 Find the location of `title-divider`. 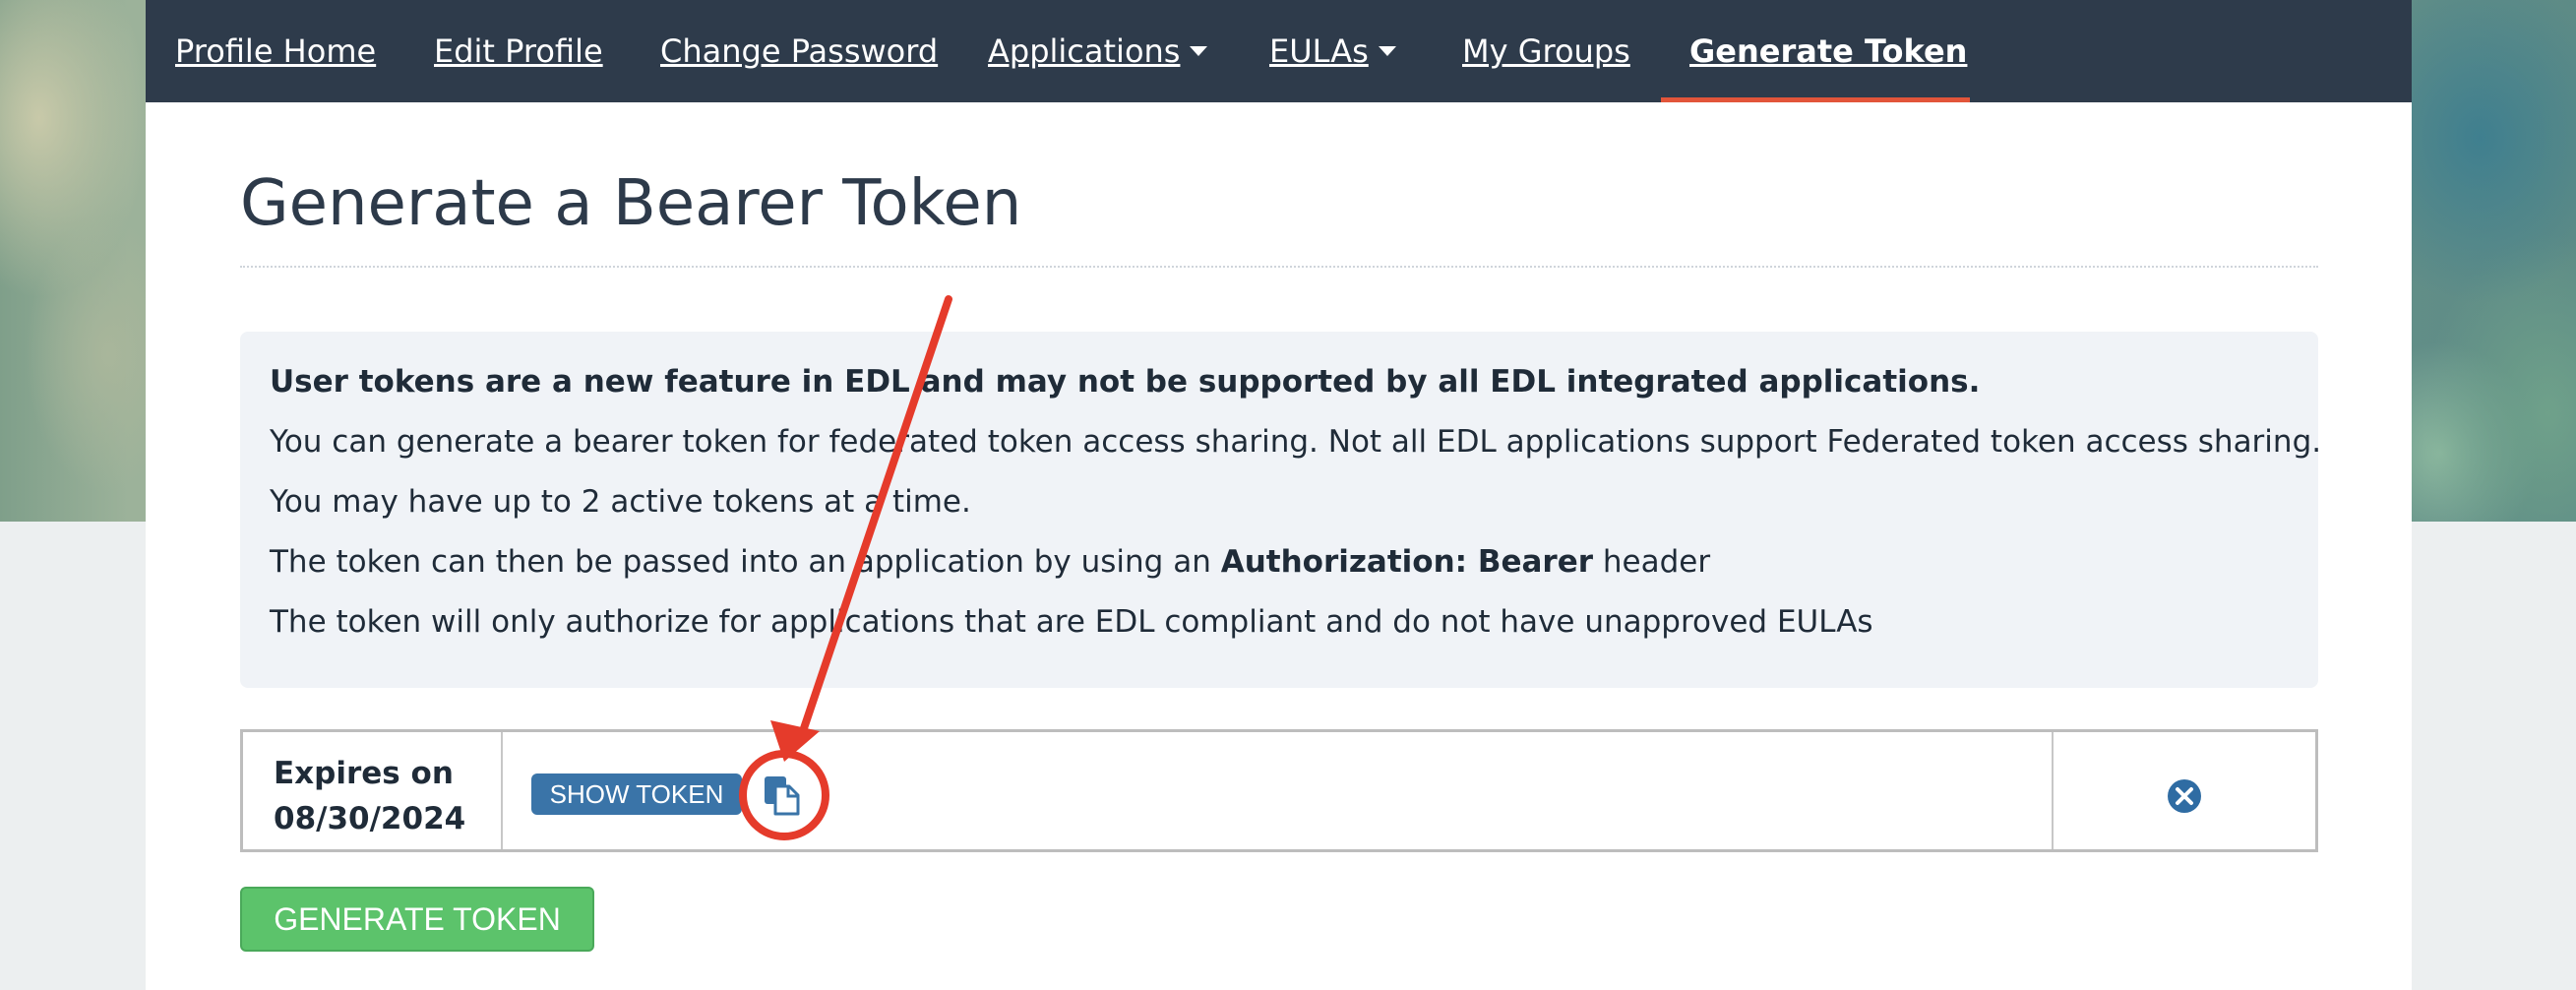

title-divider is located at coordinates (1279, 267).